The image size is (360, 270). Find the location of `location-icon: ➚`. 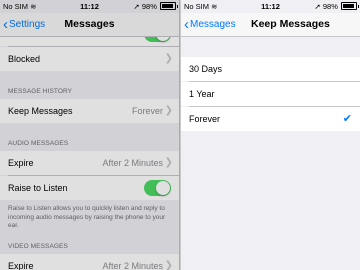

location-icon: ➚ is located at coordinates (317, 6).